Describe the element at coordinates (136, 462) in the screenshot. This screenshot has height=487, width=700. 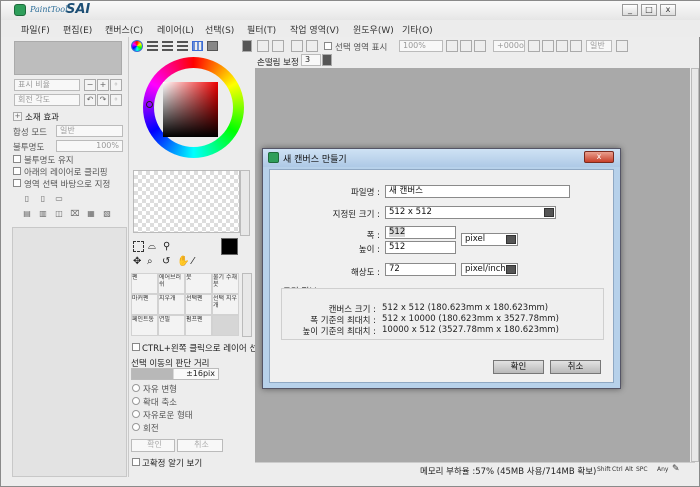
I see `bottom-option-checkbox` at that location.